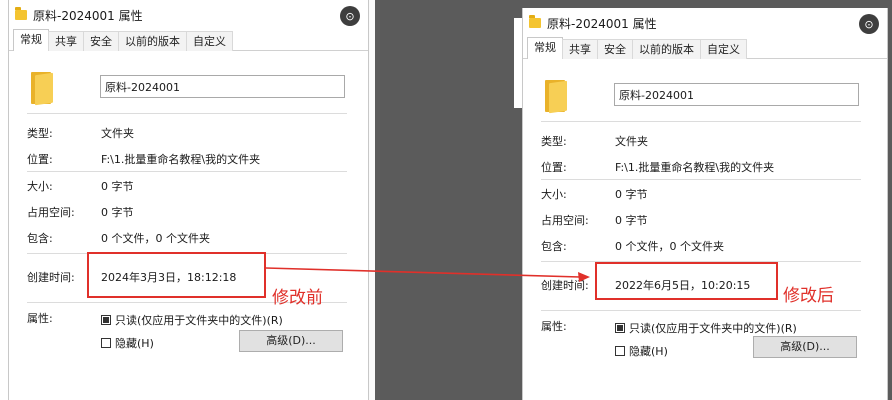 The height and width of the screenshot is (400, 892). I want to click on highlight-box-before, so click(176, 275).